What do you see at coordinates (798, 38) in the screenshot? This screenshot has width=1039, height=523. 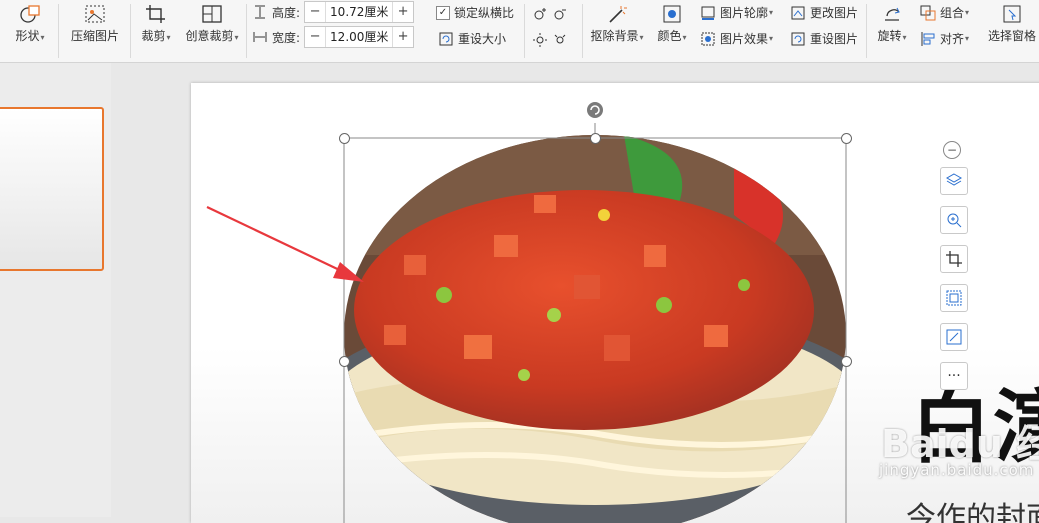 I see `reset-picture-icon` at bounding box center [798, 38].